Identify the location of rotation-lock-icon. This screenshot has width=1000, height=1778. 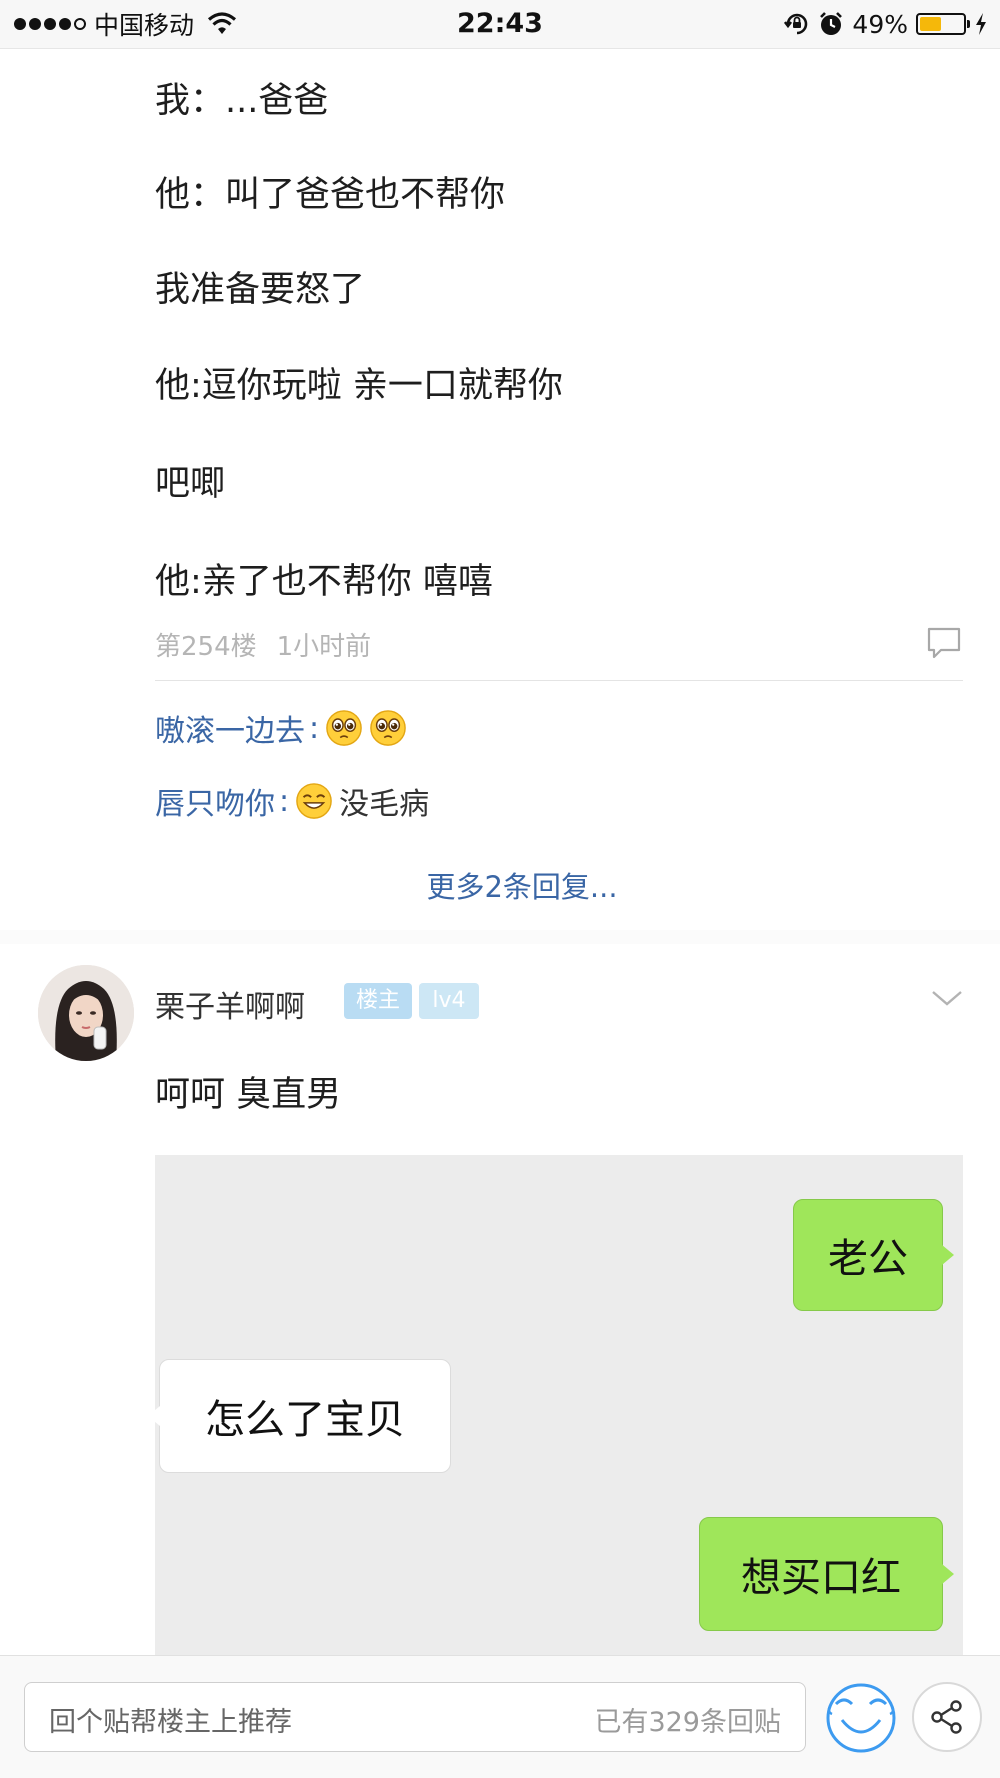
(796, 24).